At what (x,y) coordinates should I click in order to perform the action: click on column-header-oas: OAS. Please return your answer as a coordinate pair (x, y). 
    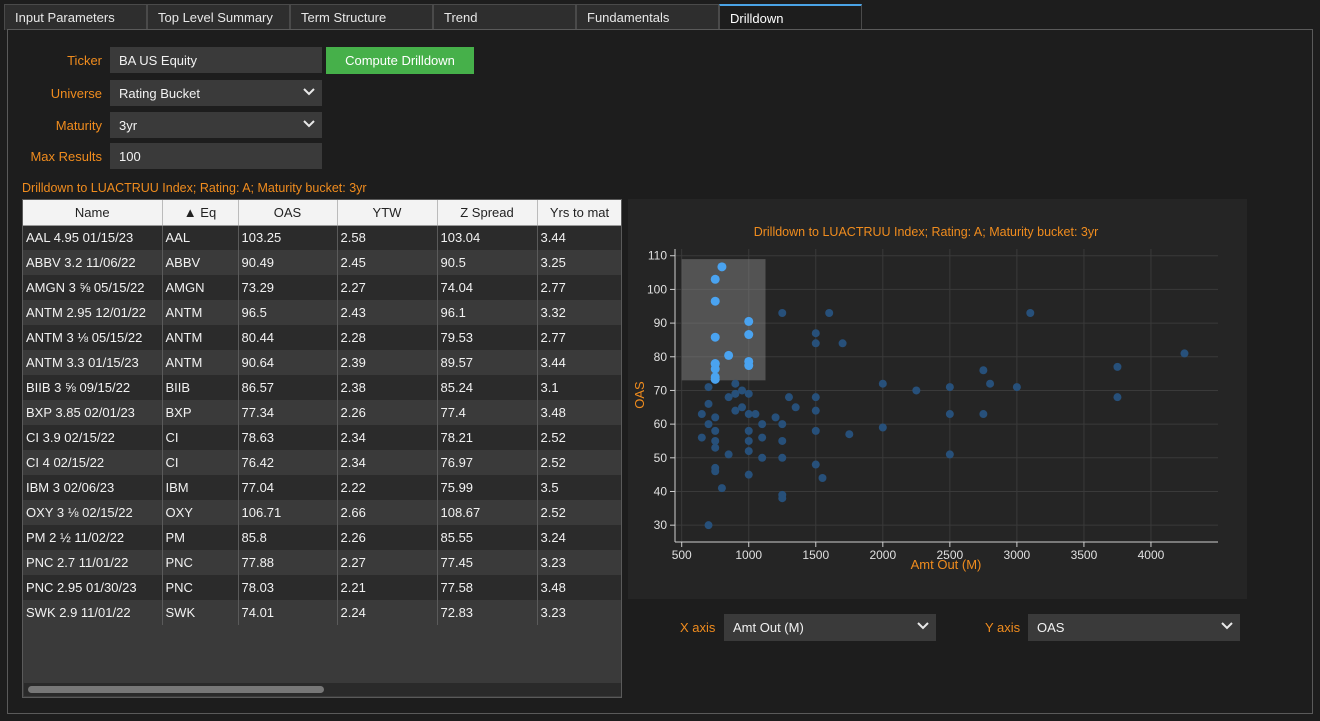
    Looking at the image, I should click on (288, 213).